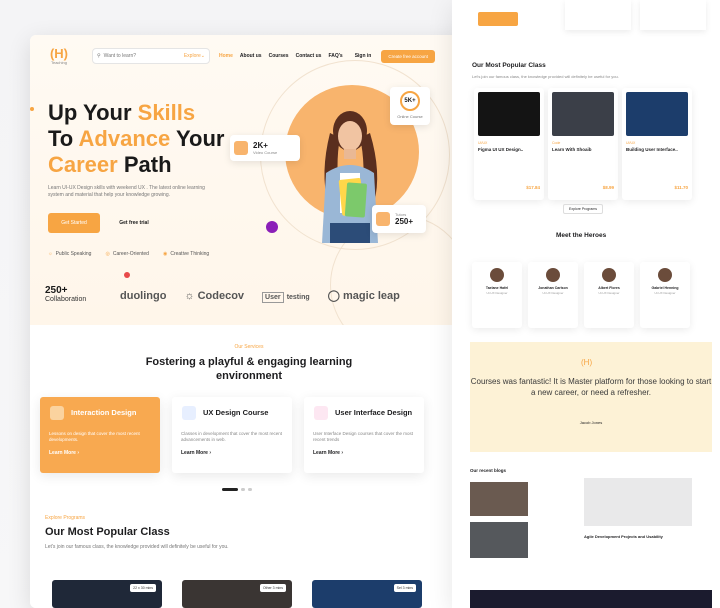  Describe the element at coordinates (501, 149) in the screenshot. I see `course-name: Figma UI UX Design..` at that location.